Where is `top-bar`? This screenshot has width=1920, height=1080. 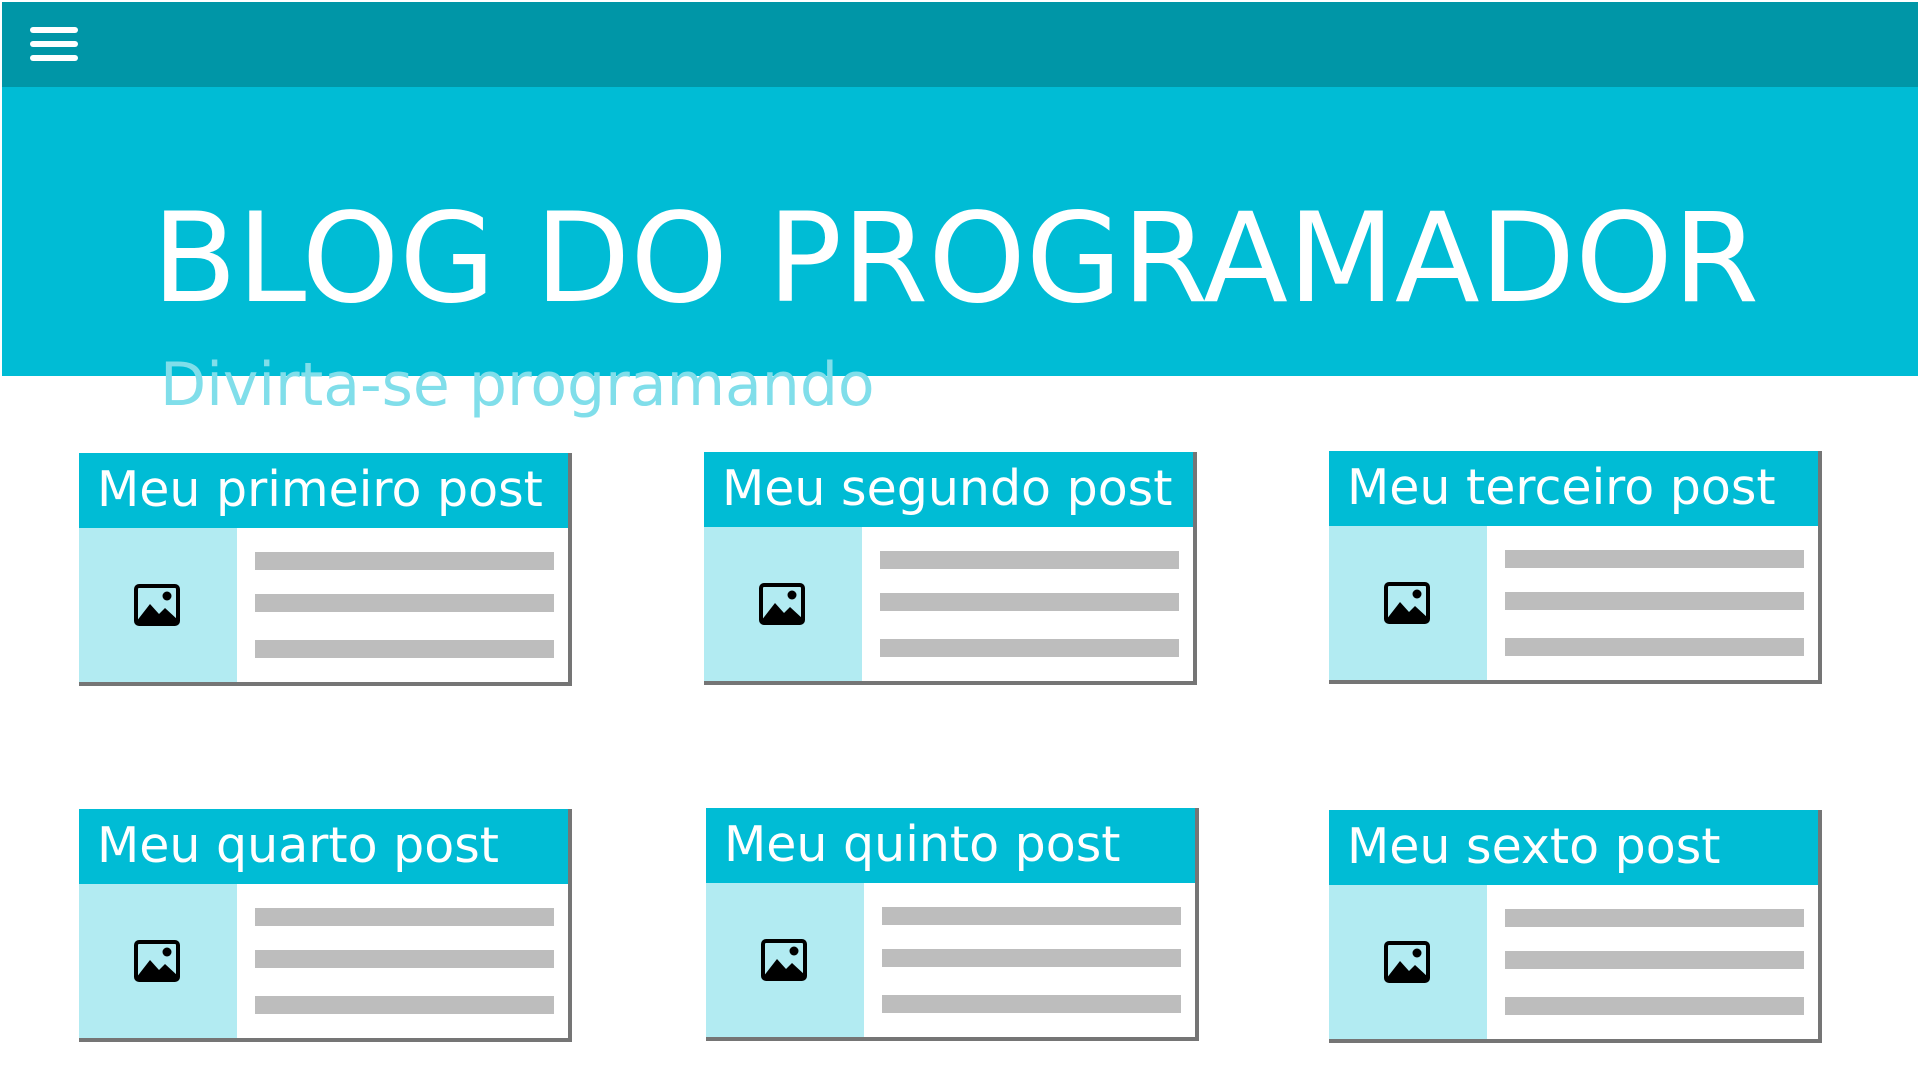 top-bar is located at coordinates (960, 44).